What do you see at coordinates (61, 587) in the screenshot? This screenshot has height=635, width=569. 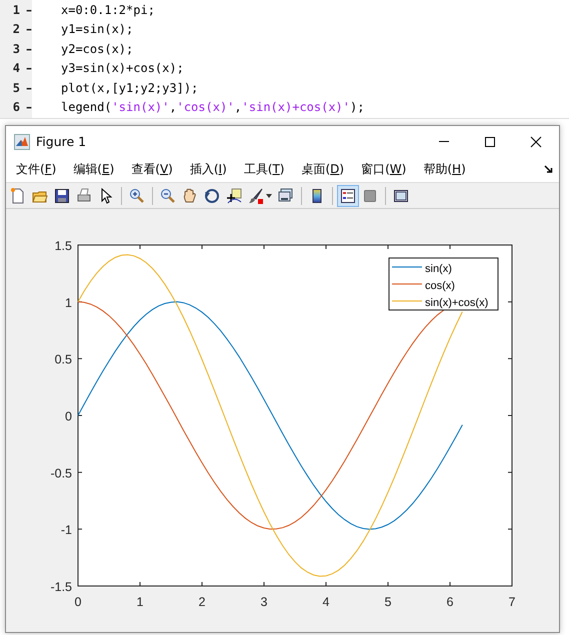 I see `y-tick-label: -1.5` at bounding box center [61, 587].